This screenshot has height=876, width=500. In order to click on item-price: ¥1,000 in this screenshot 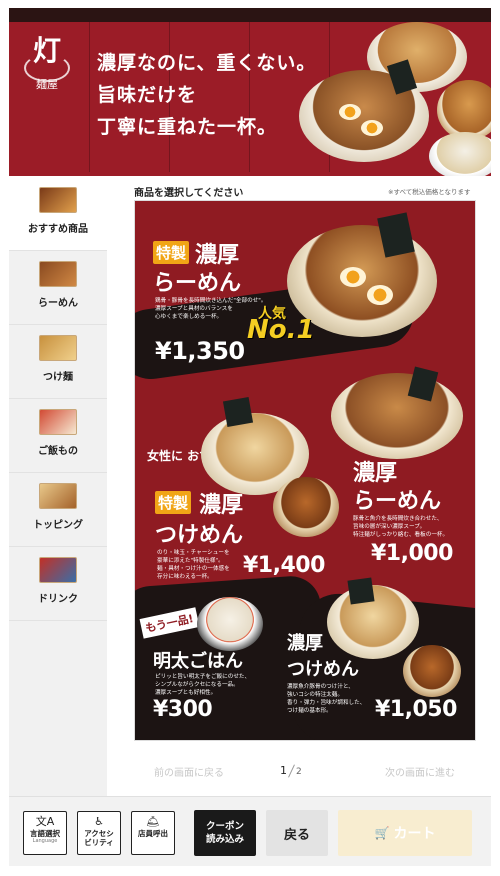, I will do `click(412, 553)`.